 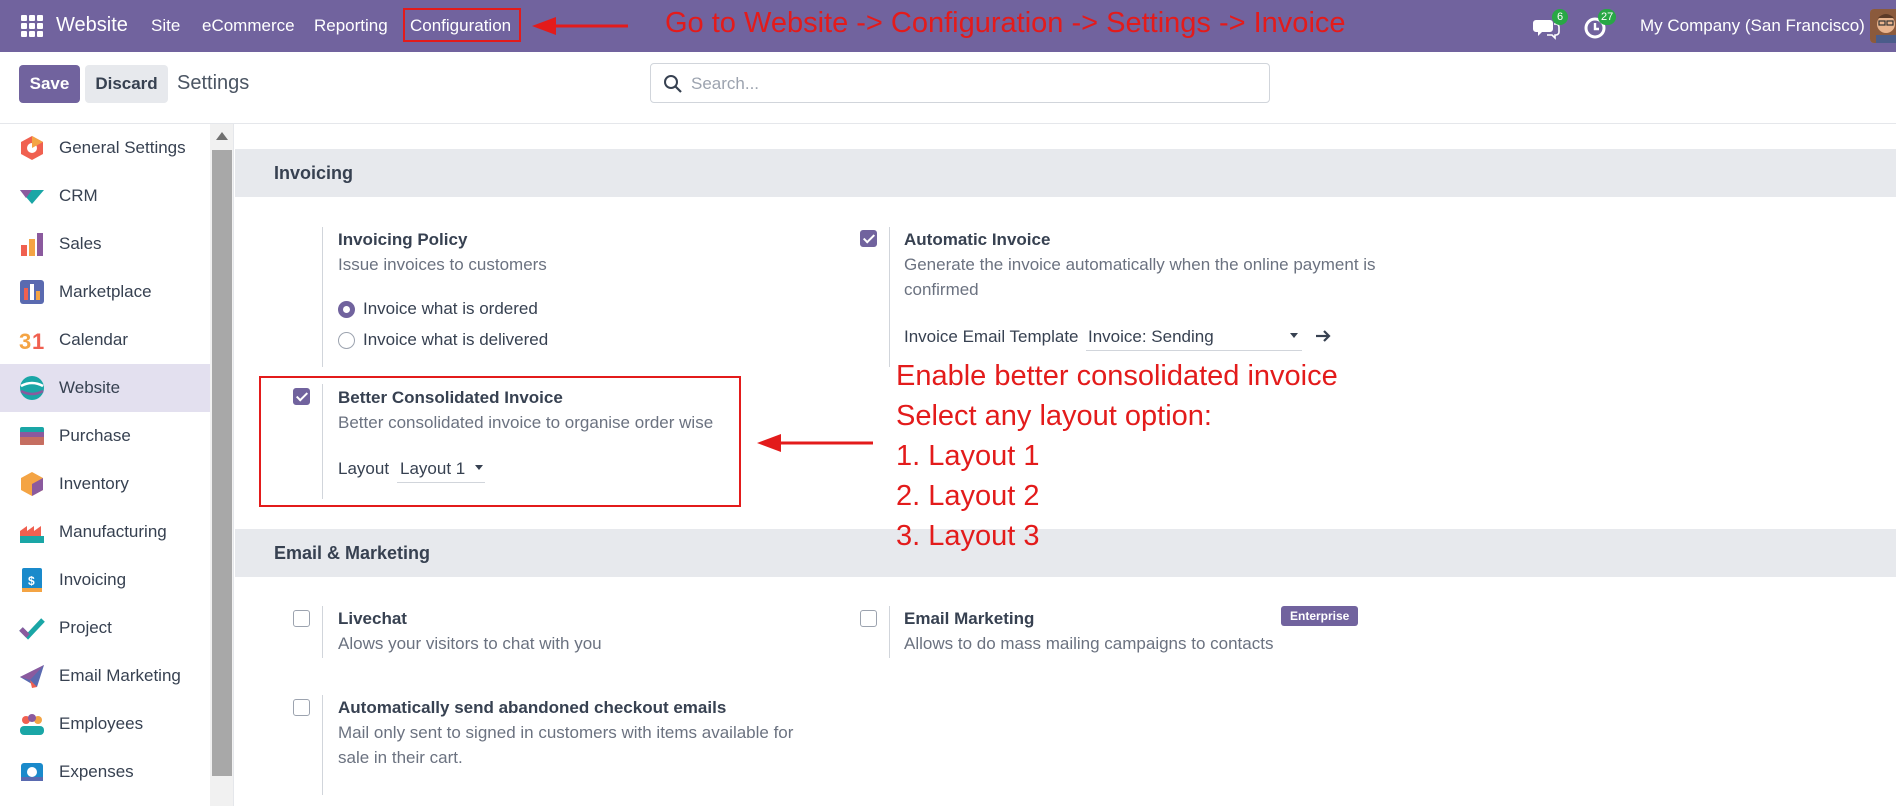 I want to click on sidebar-item-manufacturing: Manufacturing, so click(x=105, y=532).